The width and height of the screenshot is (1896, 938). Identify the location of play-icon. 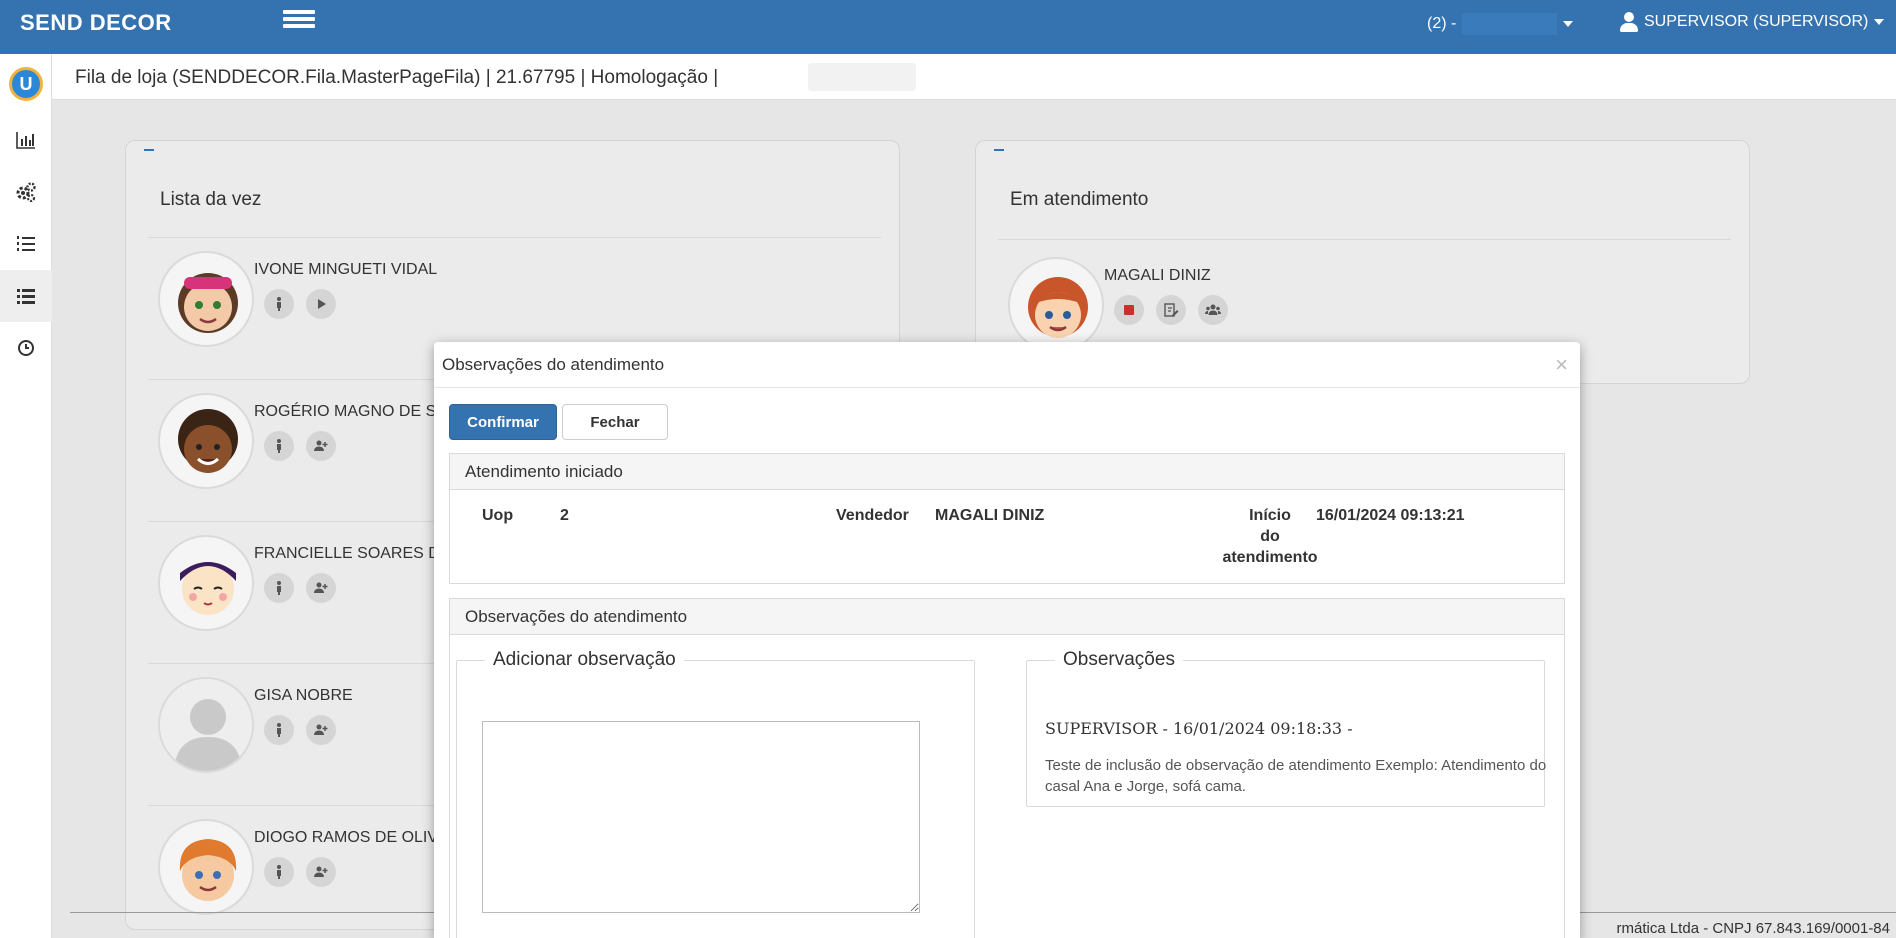
(322, 304).